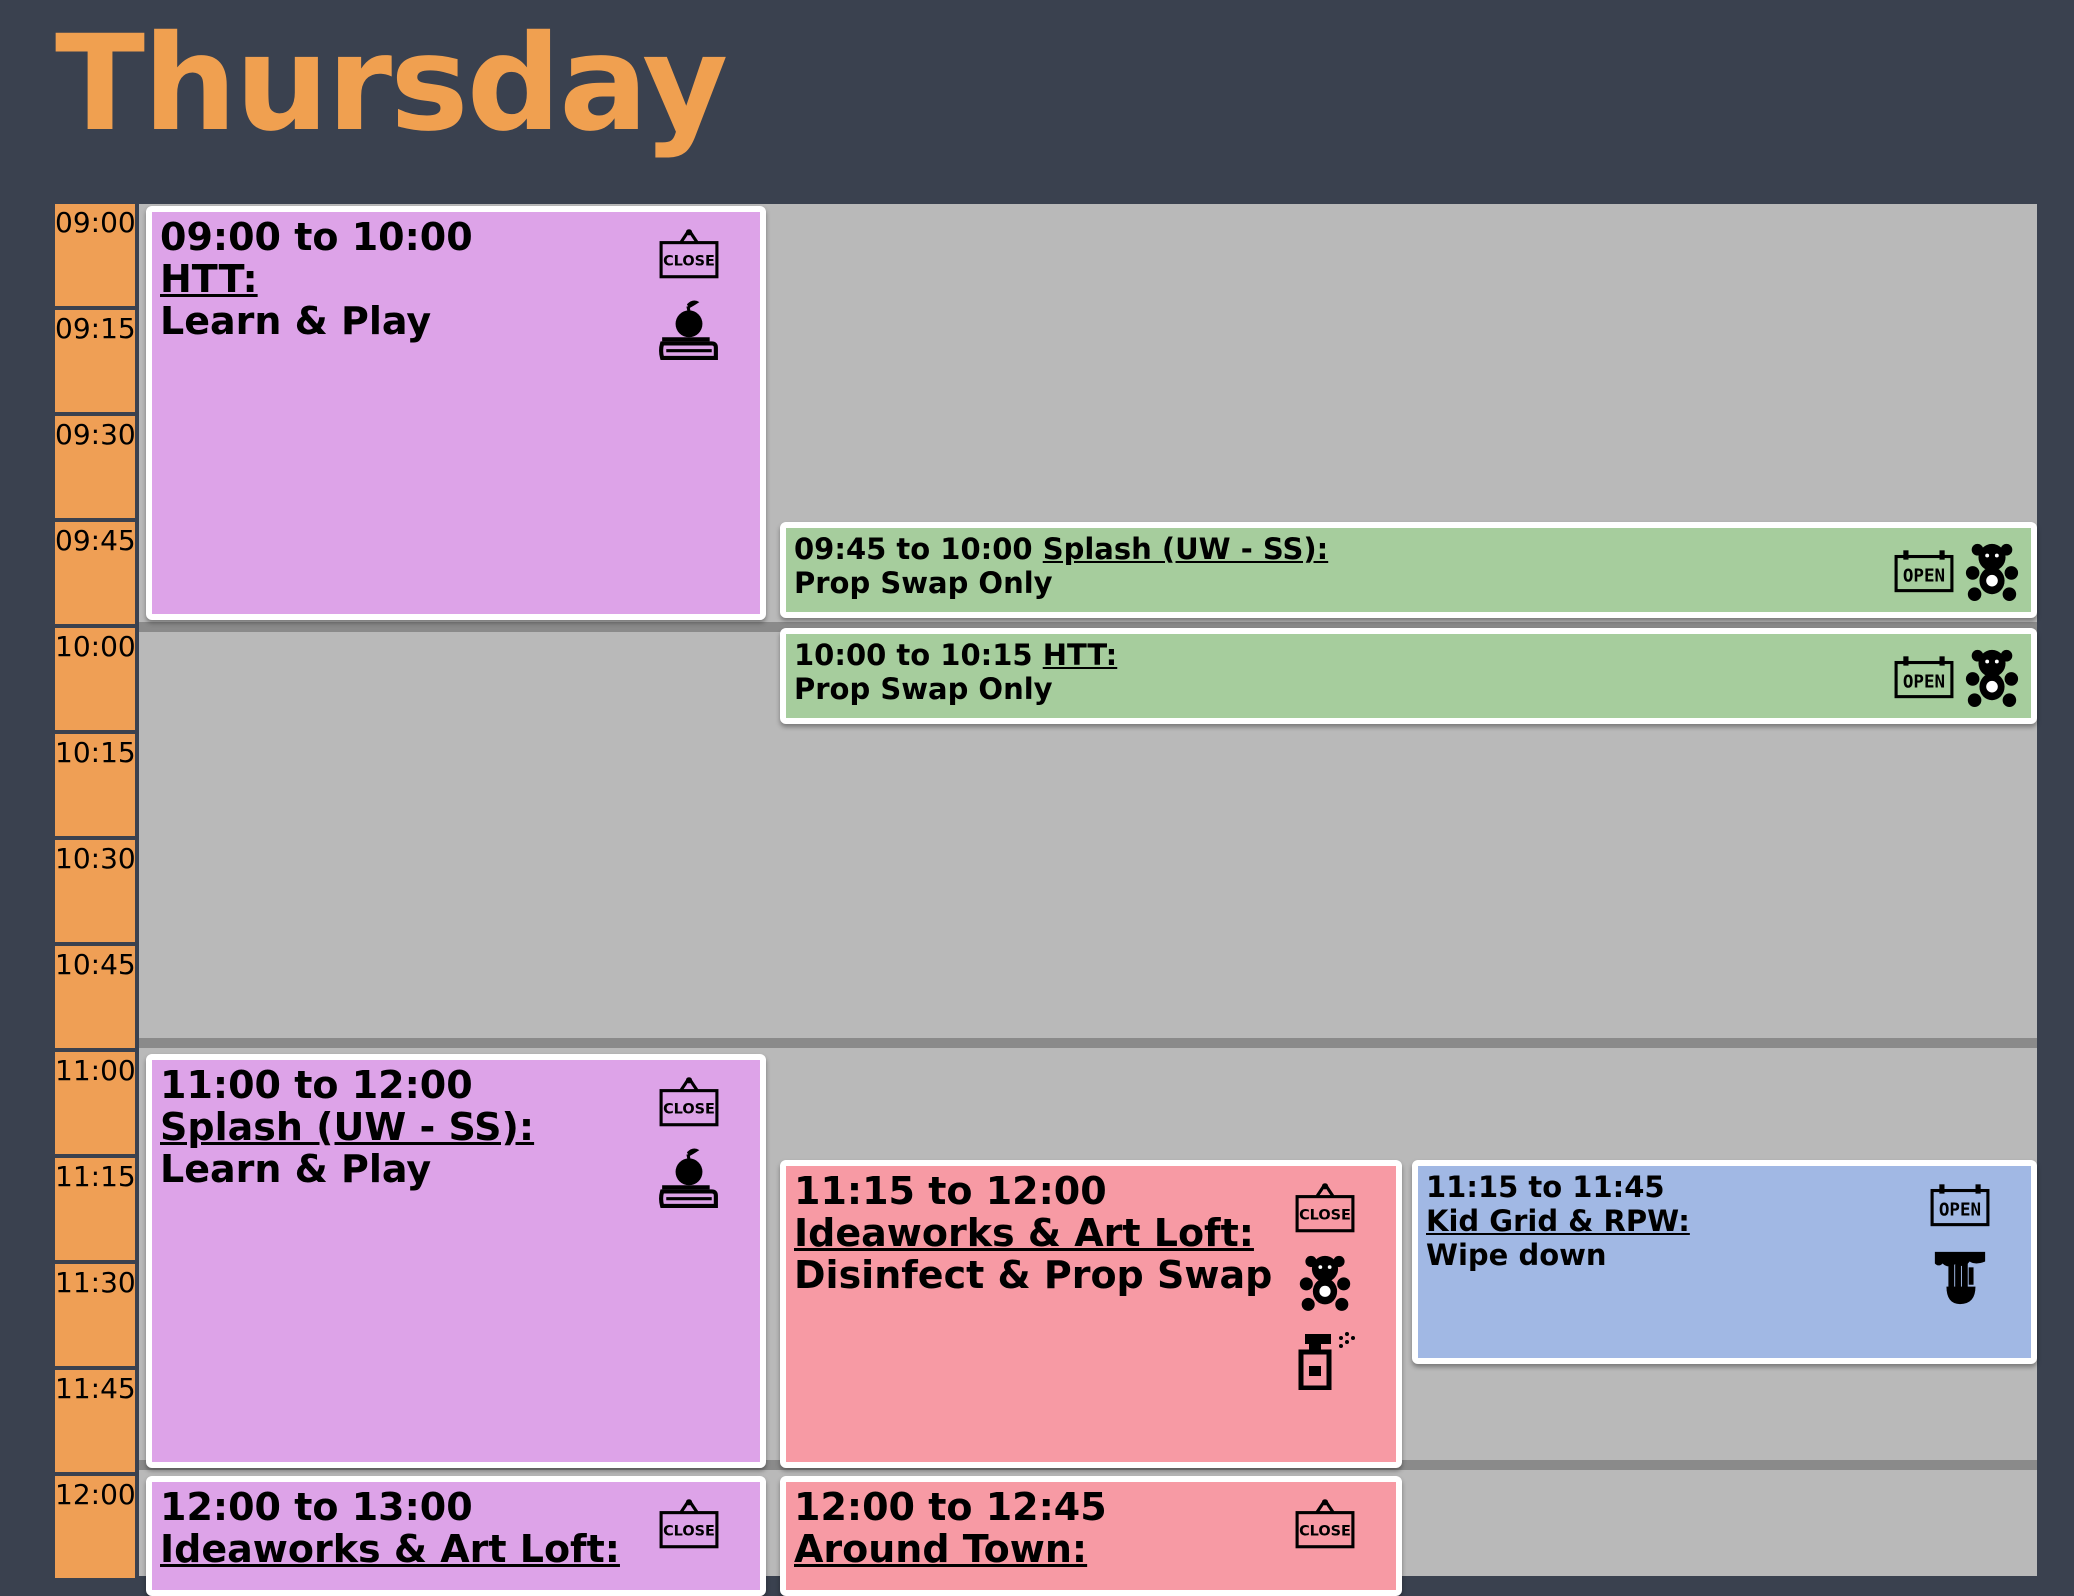  What do you see at coordinates (316, 1507) in the screenshot?
I see `event-time: 12:00 to 13:00` at bounding box center [316, 1507].